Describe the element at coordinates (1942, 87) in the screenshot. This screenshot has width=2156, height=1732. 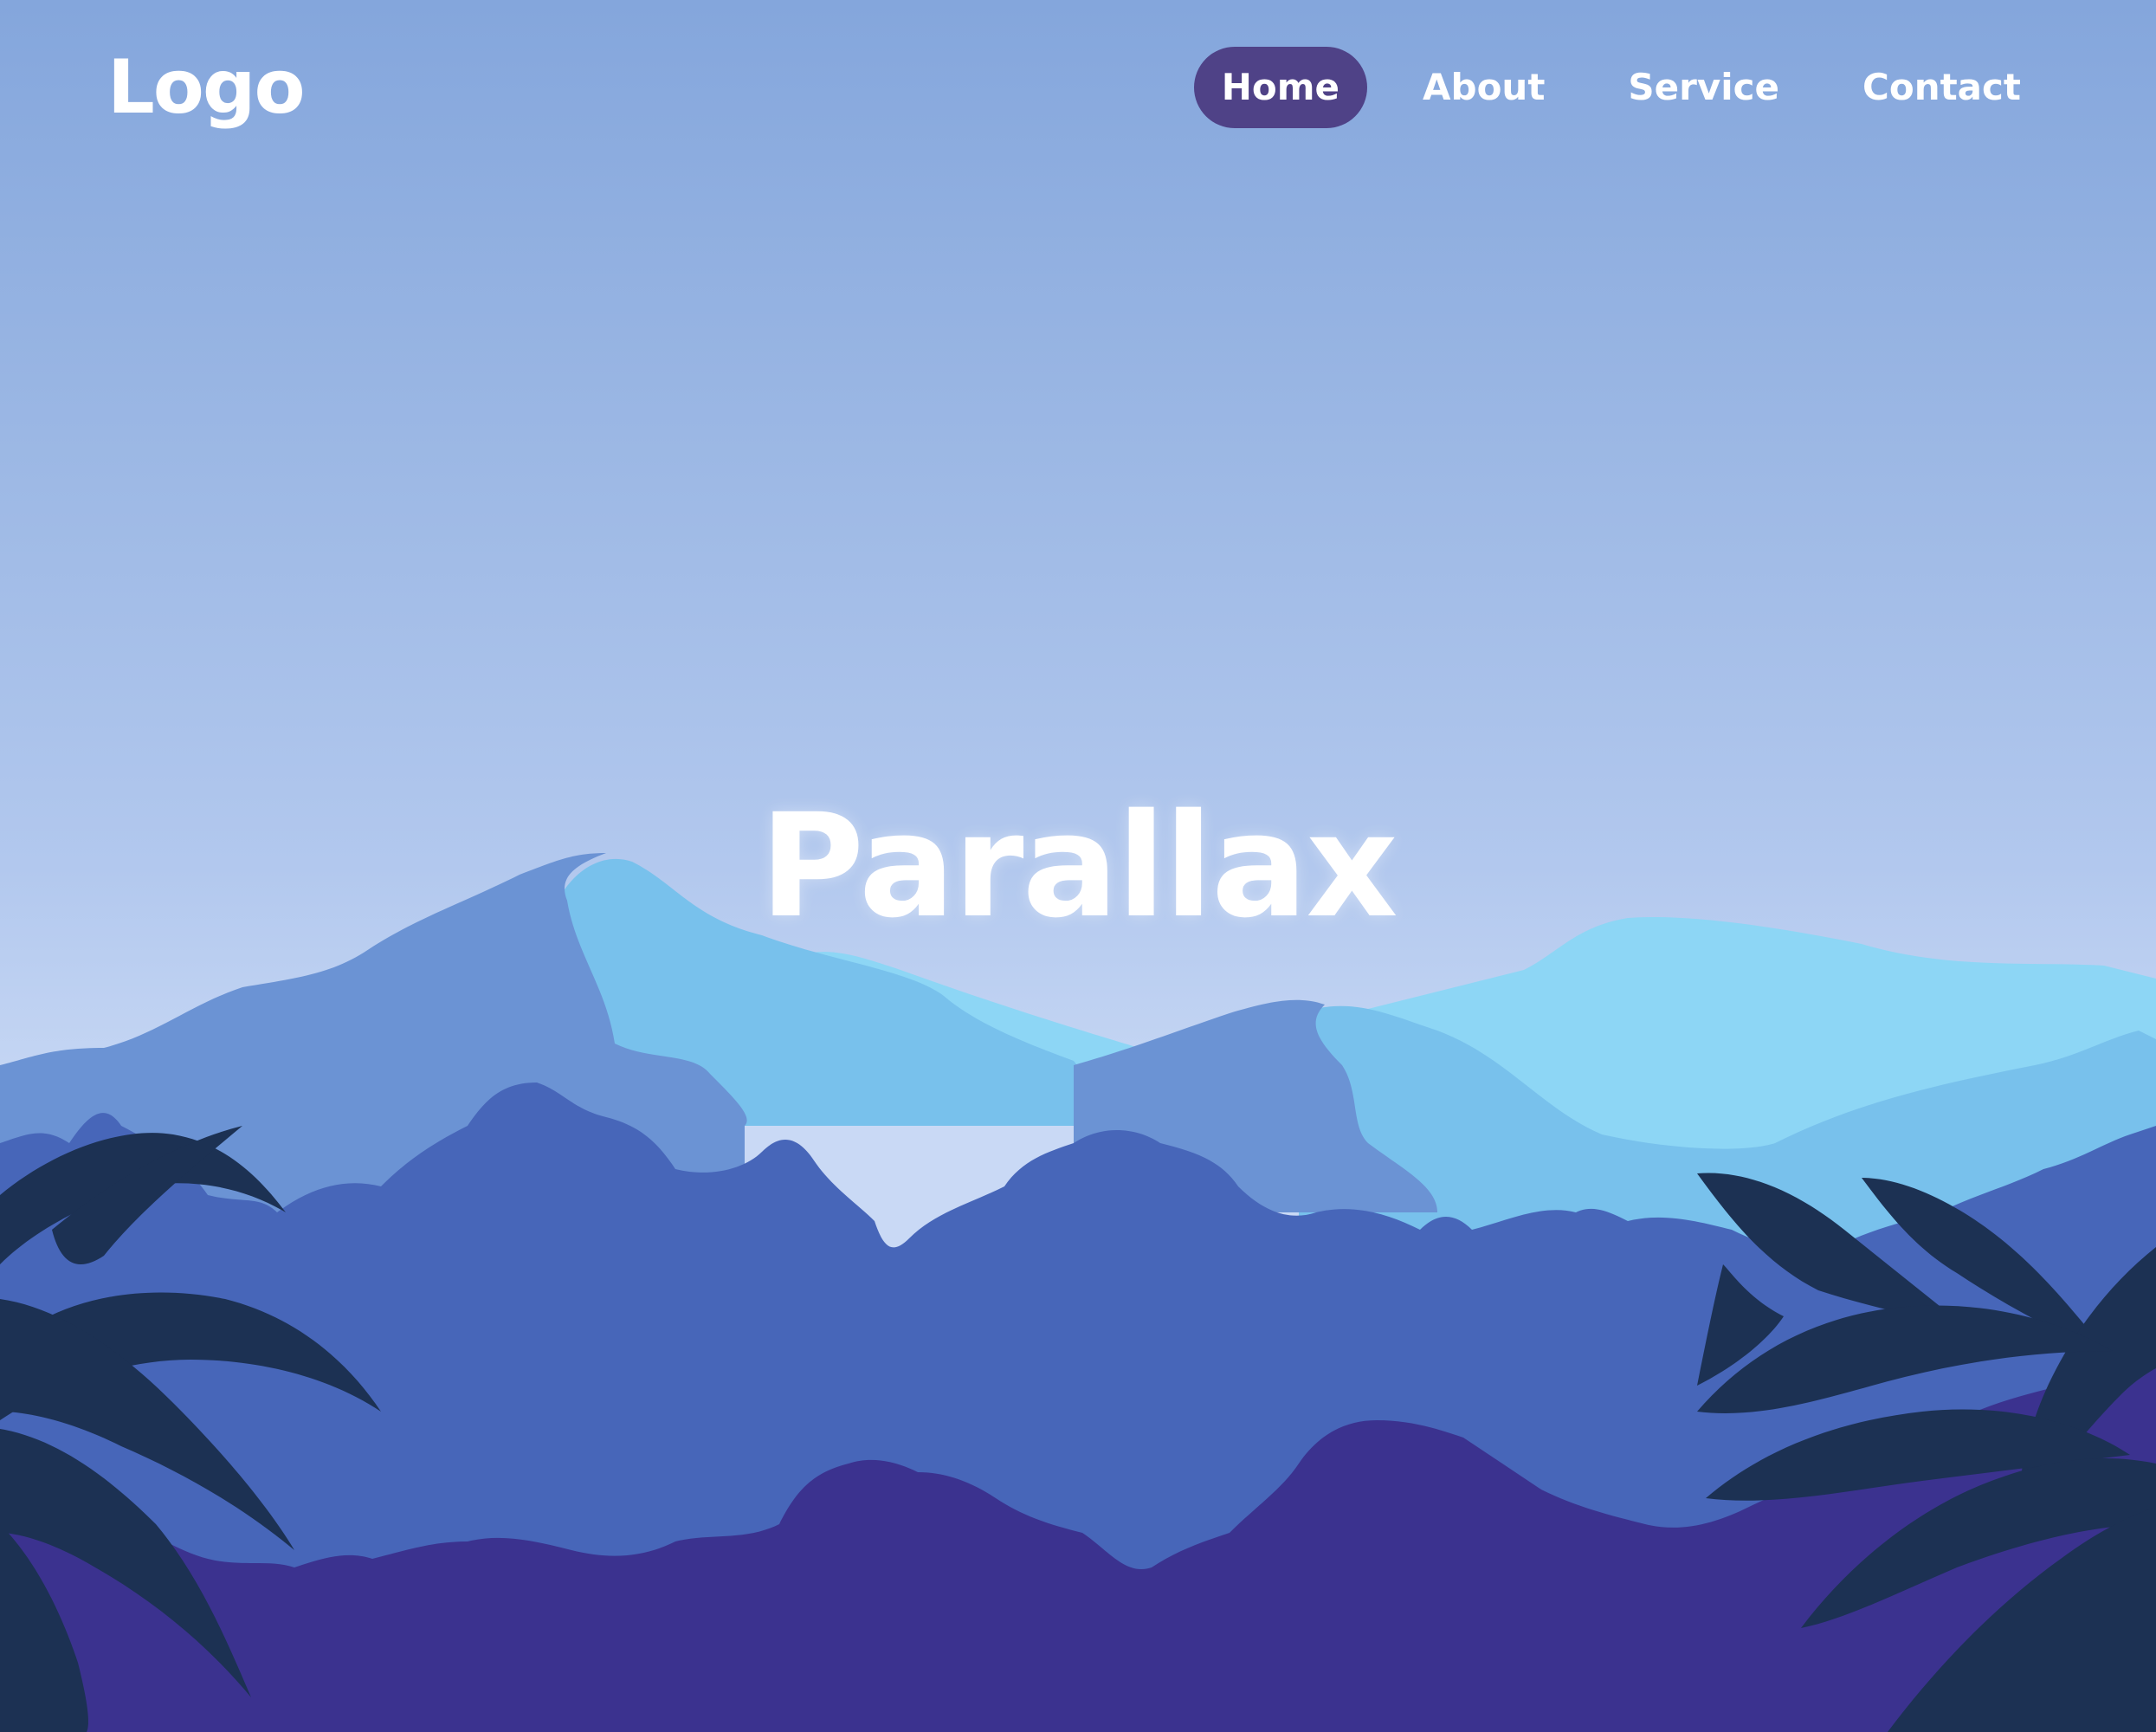
I see `nav-item-contact: Contact` at that location.